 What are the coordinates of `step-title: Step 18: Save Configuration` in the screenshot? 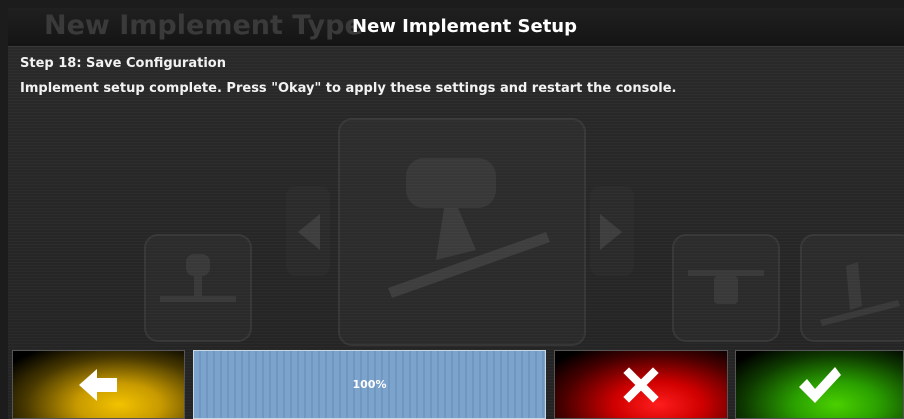 It's located at (123, 63).